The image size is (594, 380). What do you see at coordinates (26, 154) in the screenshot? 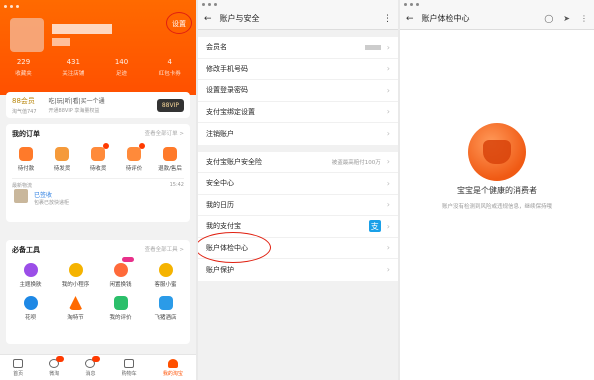
I see `wallet-icon` at bounding box center [26, 154].